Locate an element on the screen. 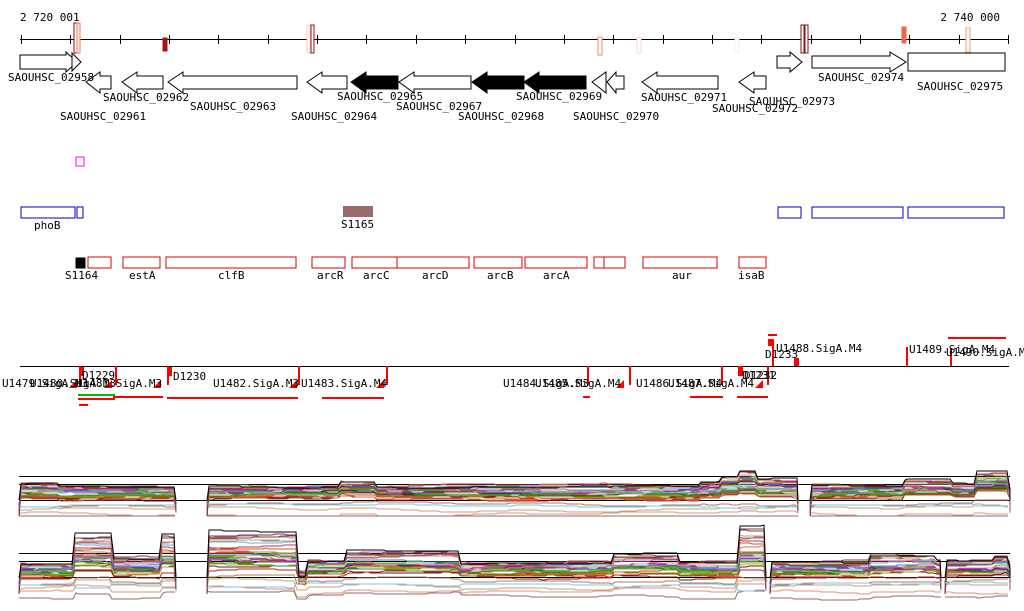 The image size is (1024, 611). feature-box-S1164 is located at coordinates (80, 263).